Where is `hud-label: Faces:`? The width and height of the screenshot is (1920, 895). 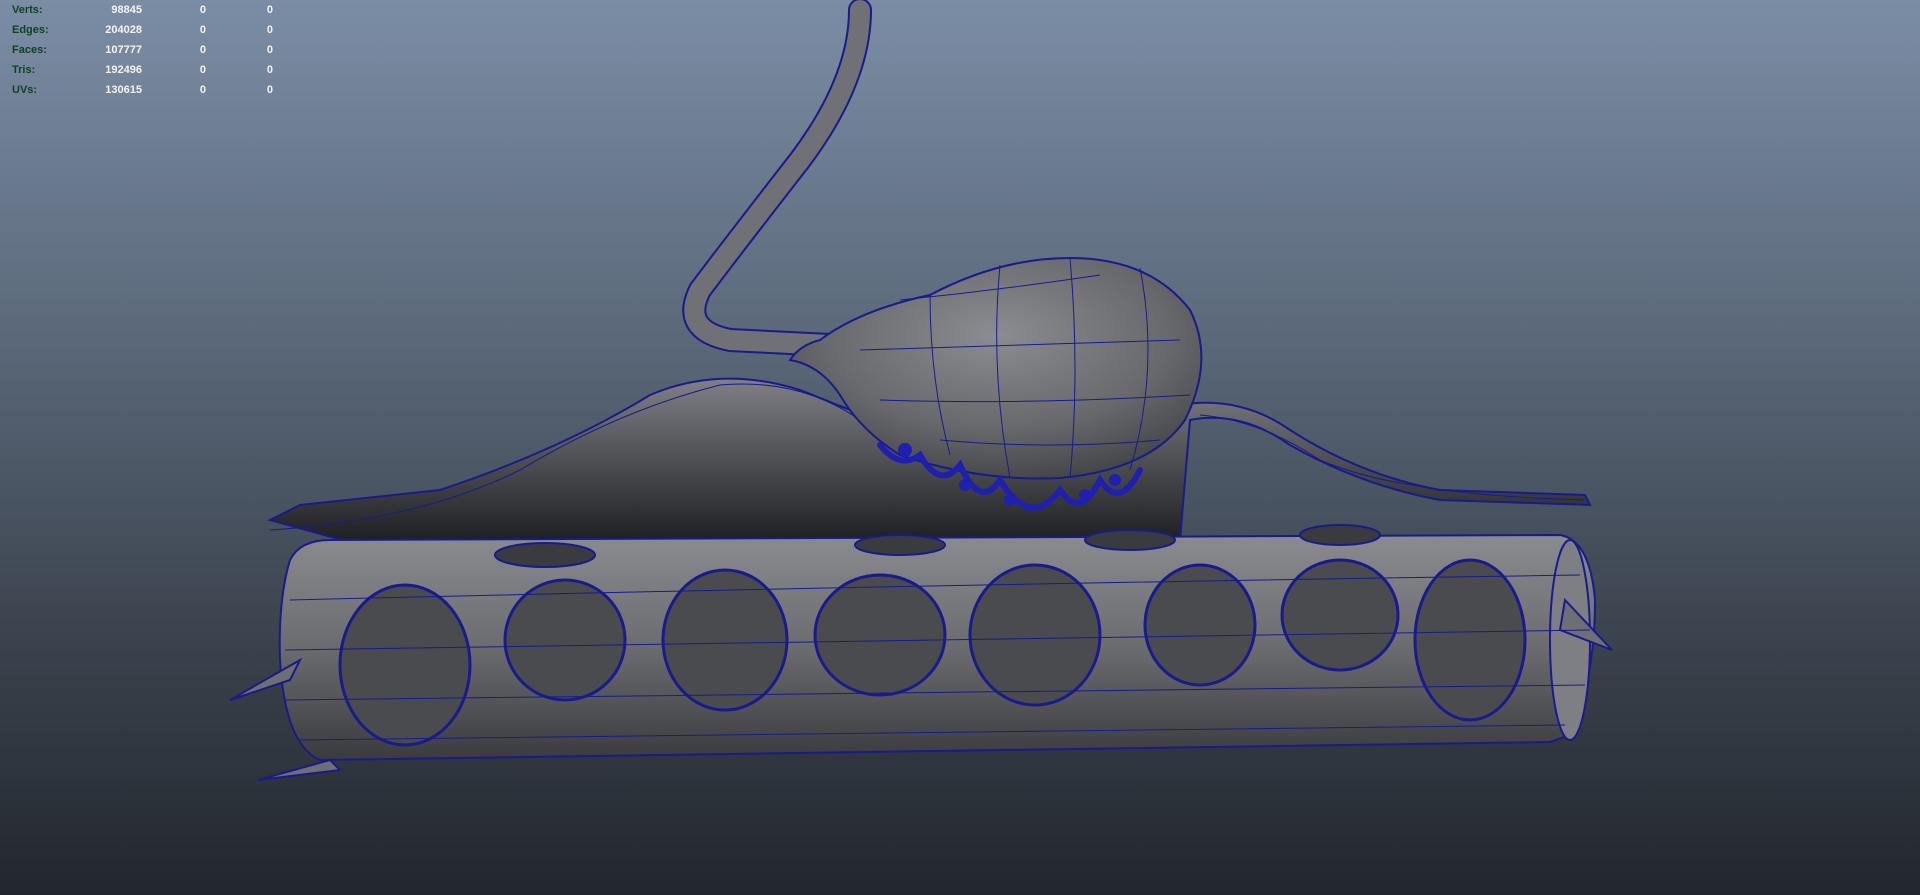
hud-label: Faces: is located at coordinates (29, 50).